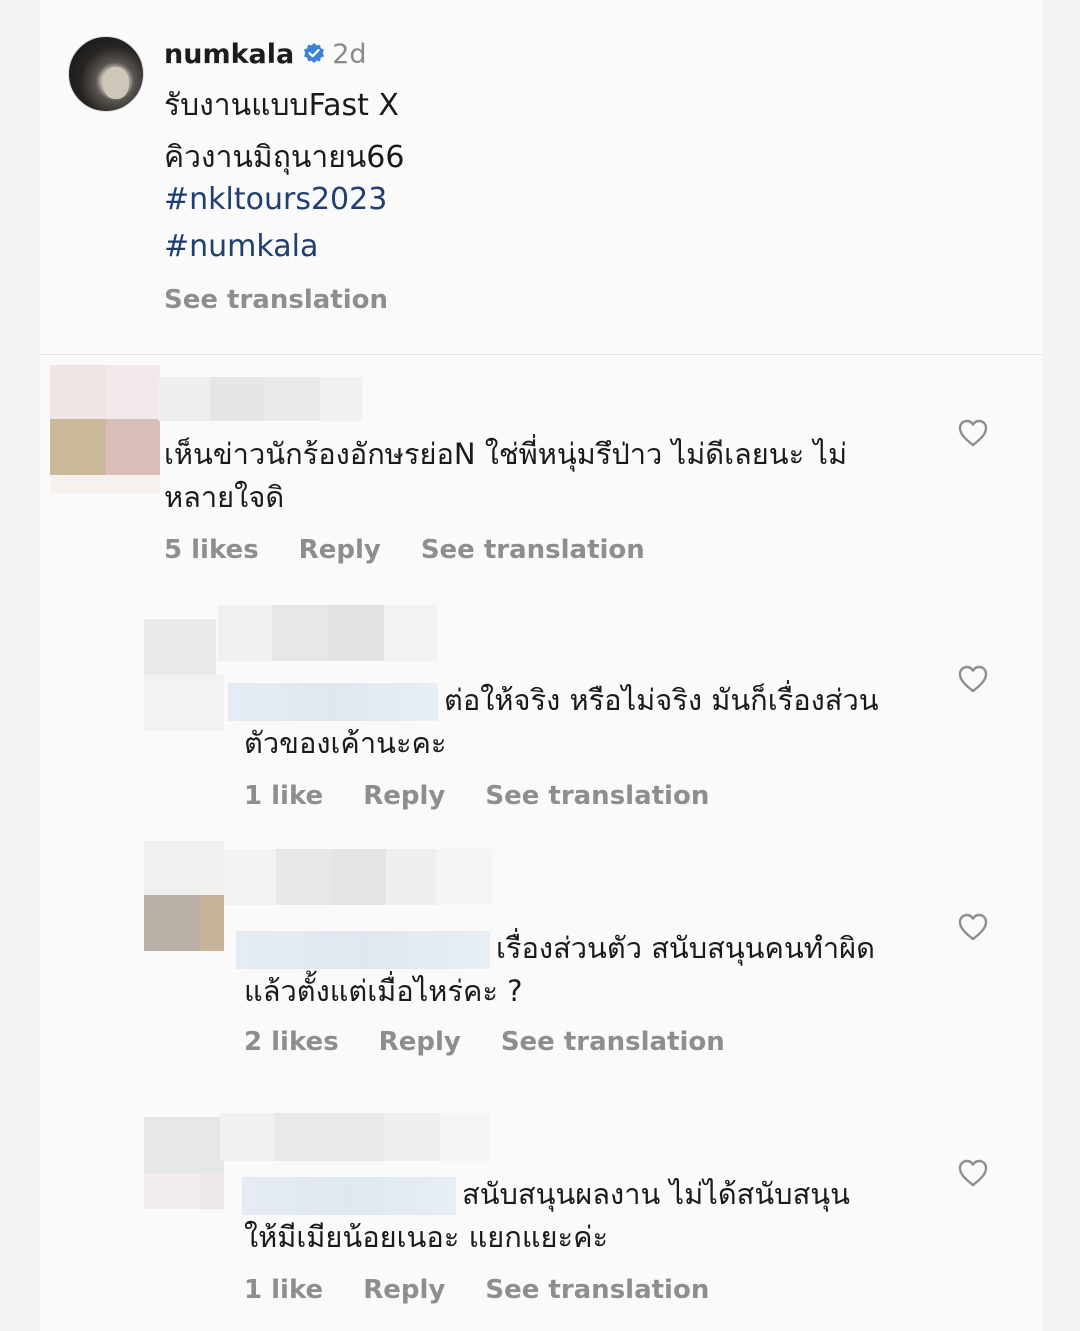 The width and height of the screenshot is (1080, 1331). I want to click on comment-text: เรื่องส่วนตัว สนับสนุนคนทำผิด, so click(685, 948).